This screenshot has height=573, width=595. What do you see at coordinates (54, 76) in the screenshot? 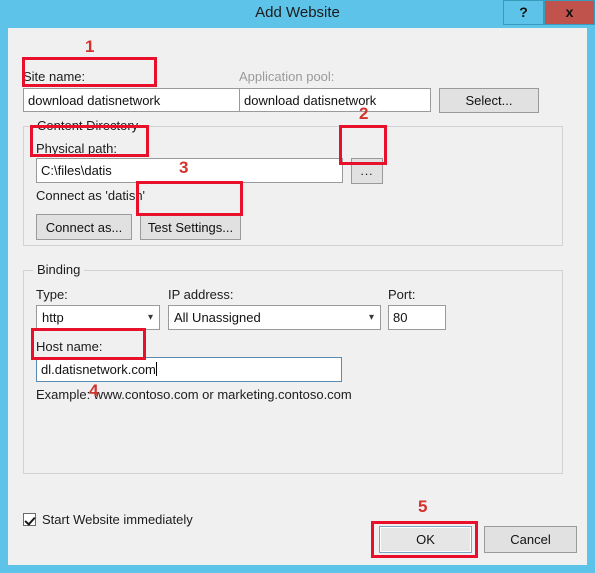
I see `site-name-label: Site name:` at bounding box center [54, 76].